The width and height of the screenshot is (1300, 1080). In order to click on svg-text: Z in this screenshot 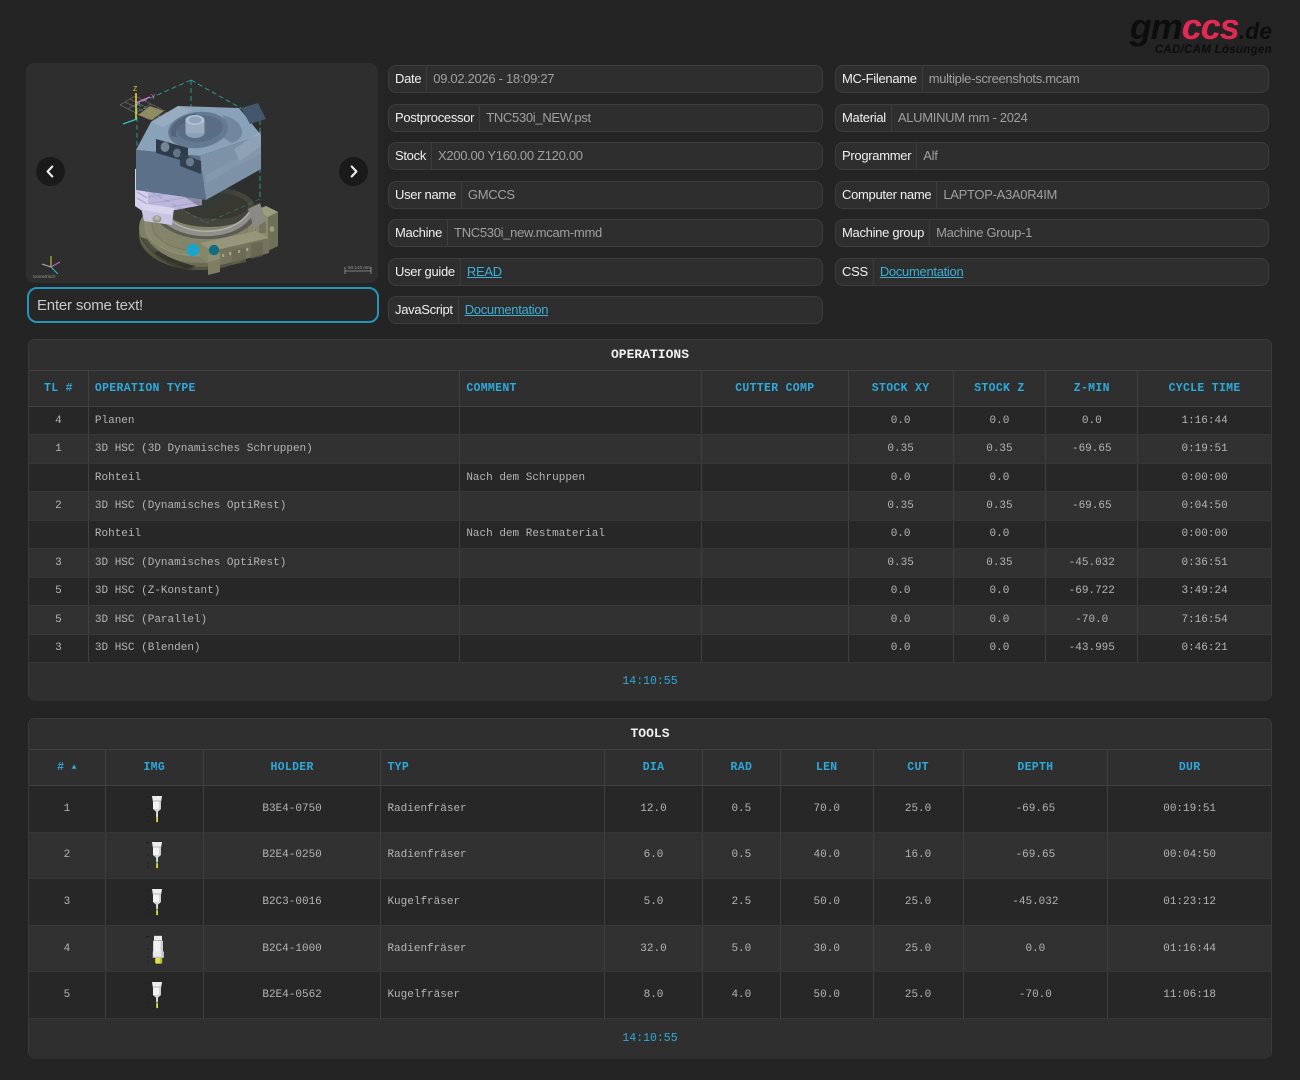, I will do `click(135, 89)`.